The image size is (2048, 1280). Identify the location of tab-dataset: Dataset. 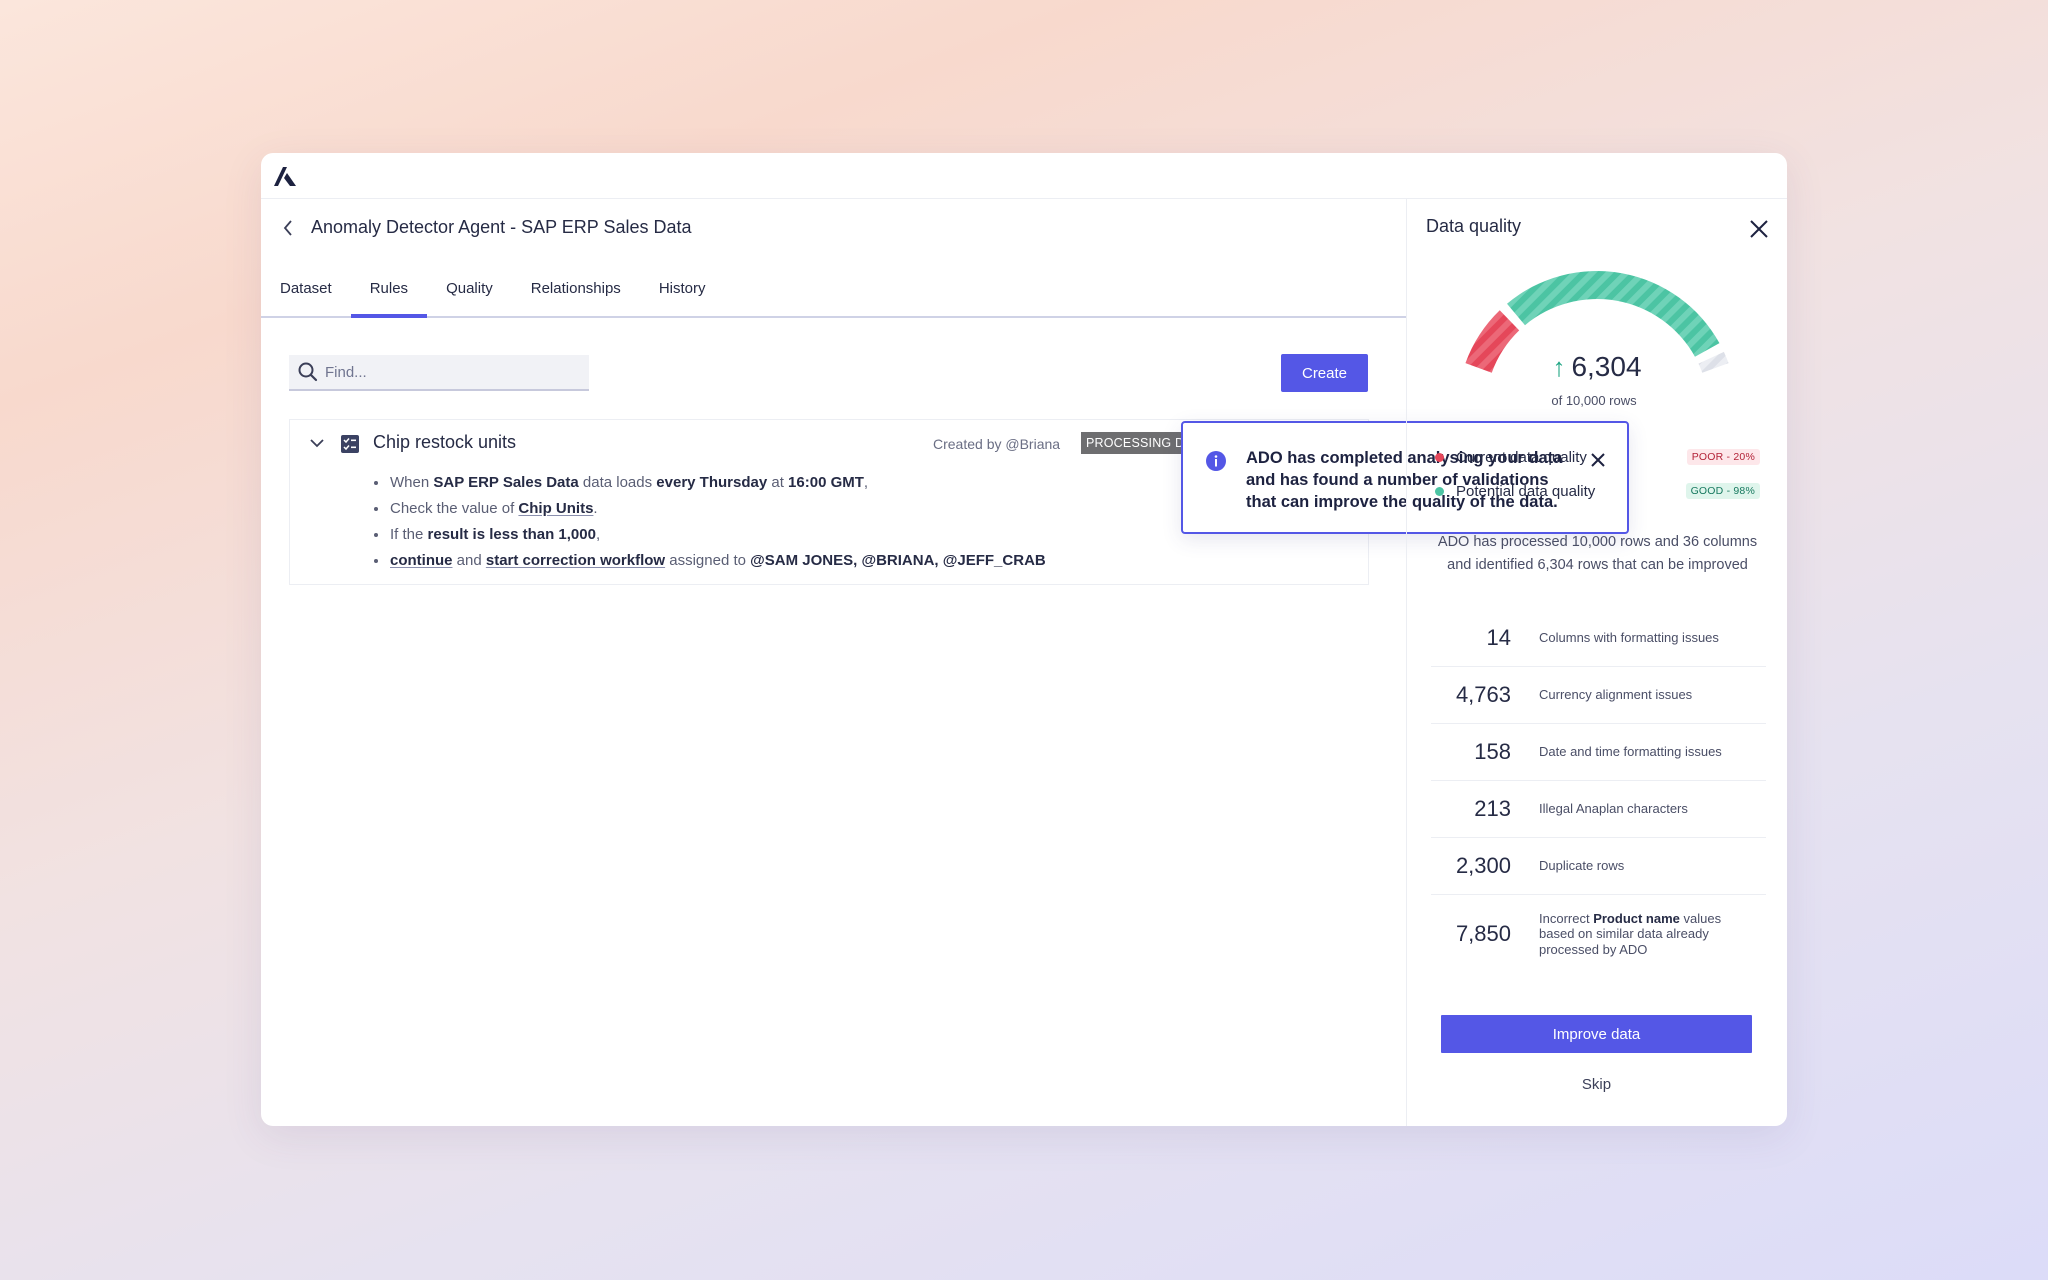
(315, 288).